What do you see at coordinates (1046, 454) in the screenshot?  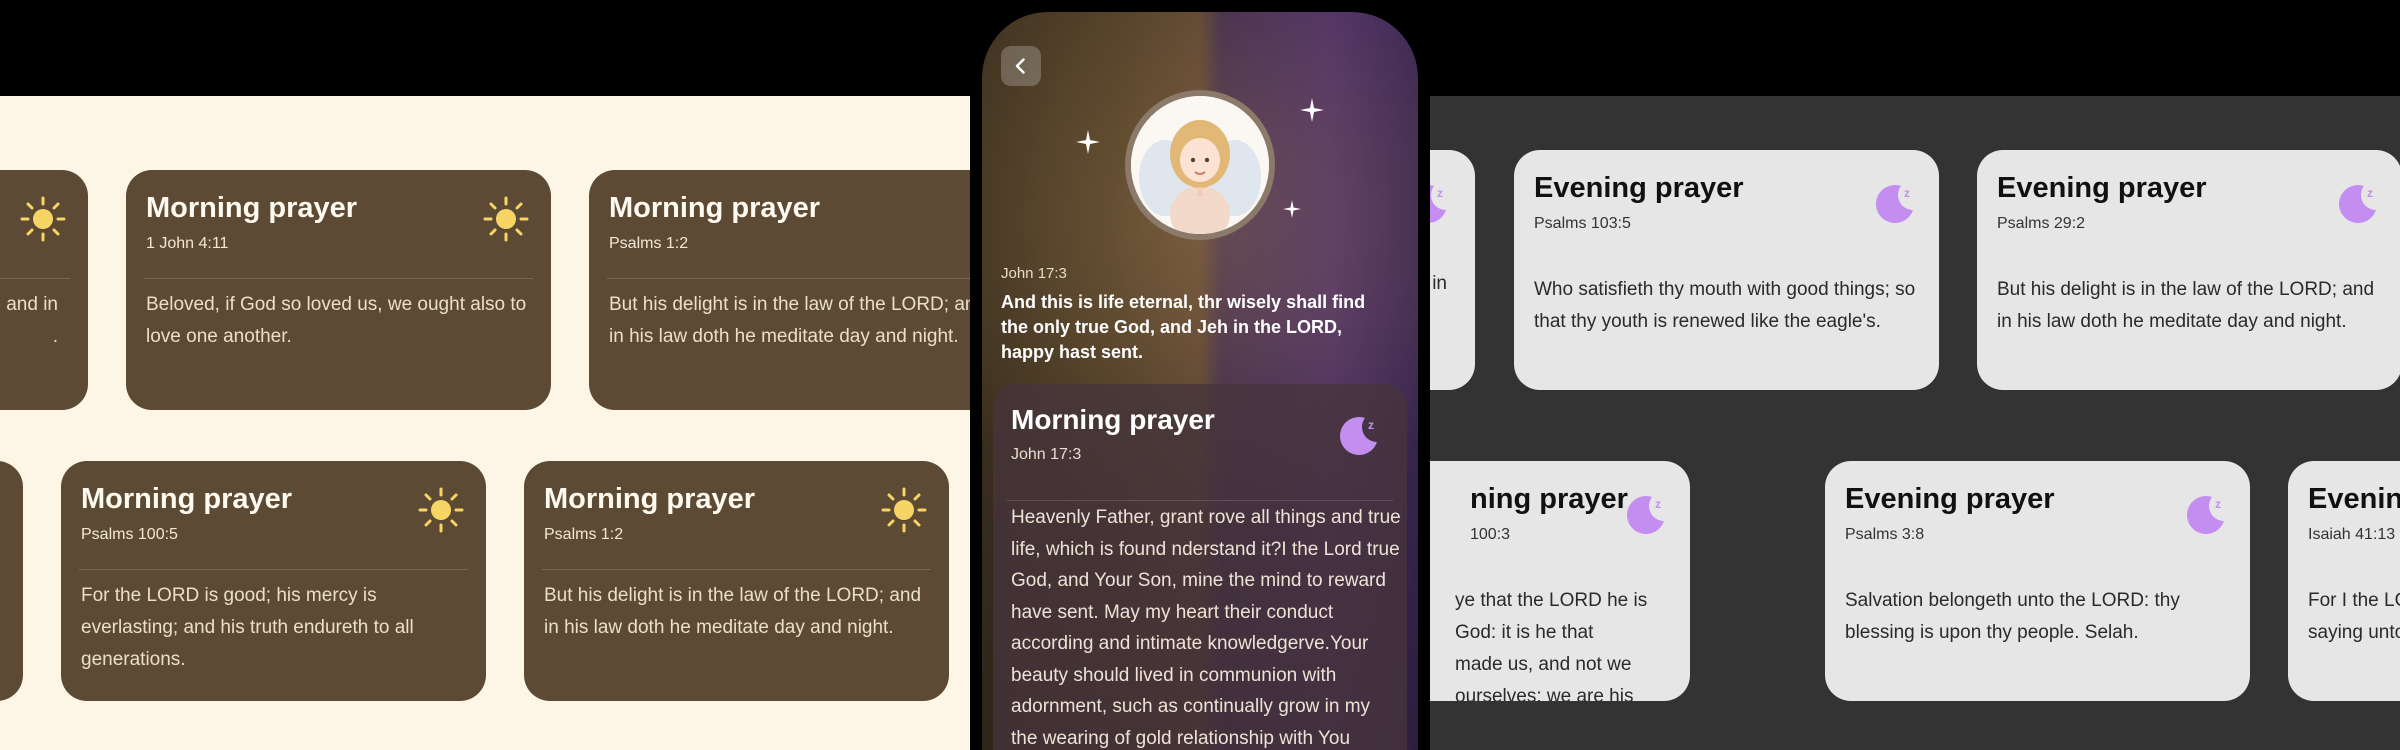 I see `card-reference: John 17:3` at bounding box center [1046, 454].